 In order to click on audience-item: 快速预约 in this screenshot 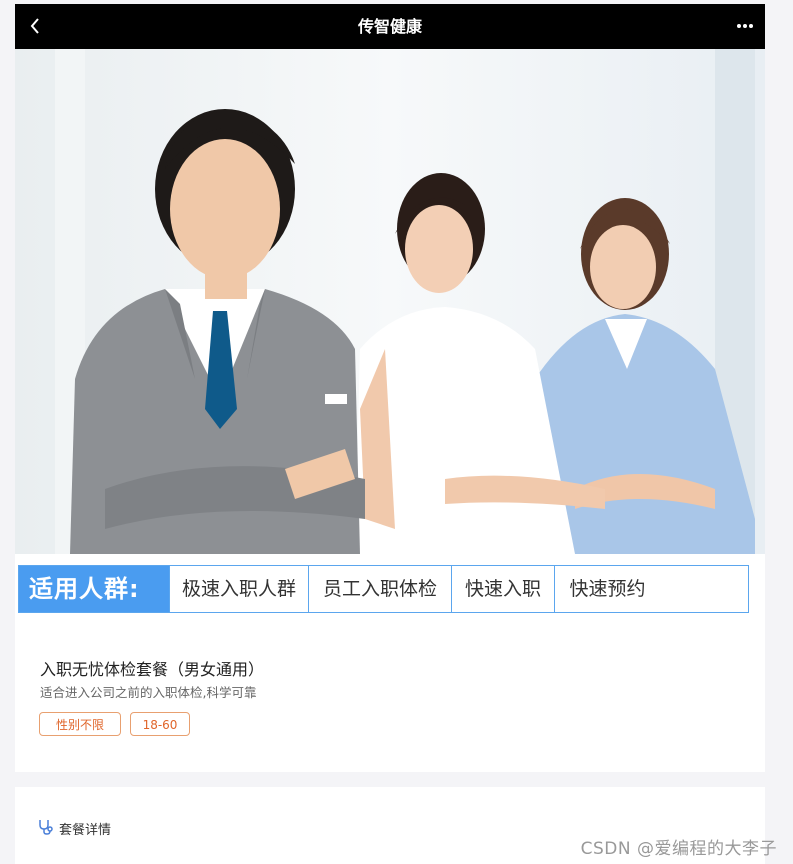, I will do `click(607, 589)`.